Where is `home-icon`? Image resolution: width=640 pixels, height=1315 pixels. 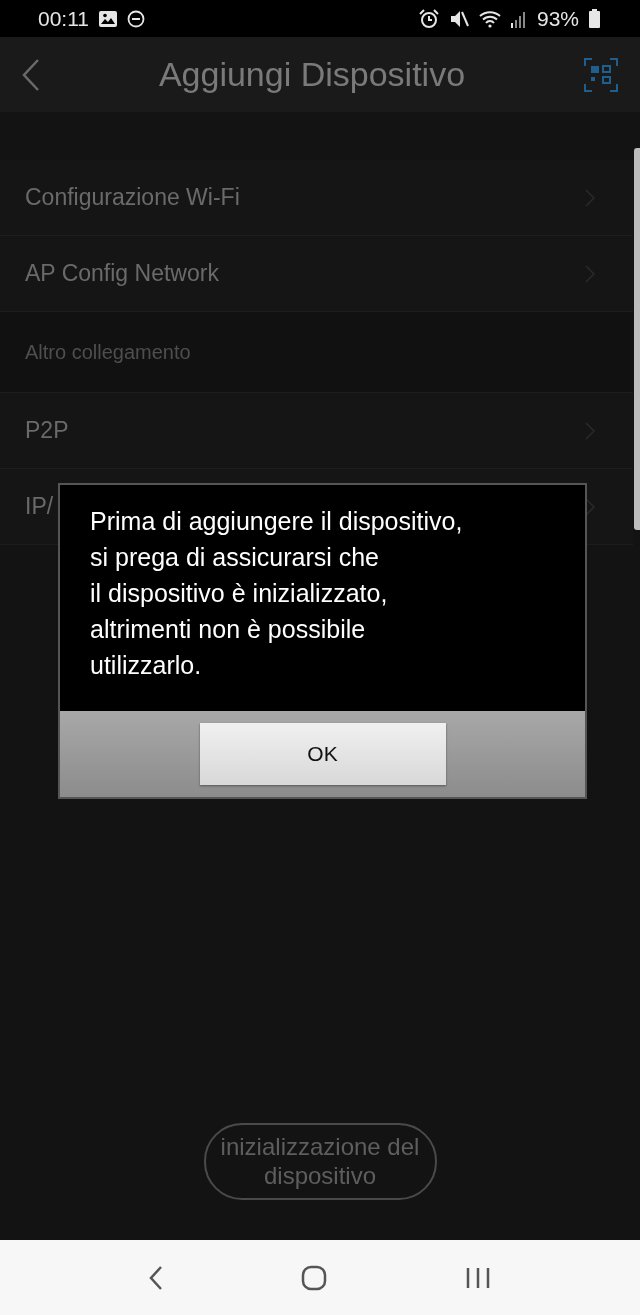
home-icon is located at coordinates (314, 1277).